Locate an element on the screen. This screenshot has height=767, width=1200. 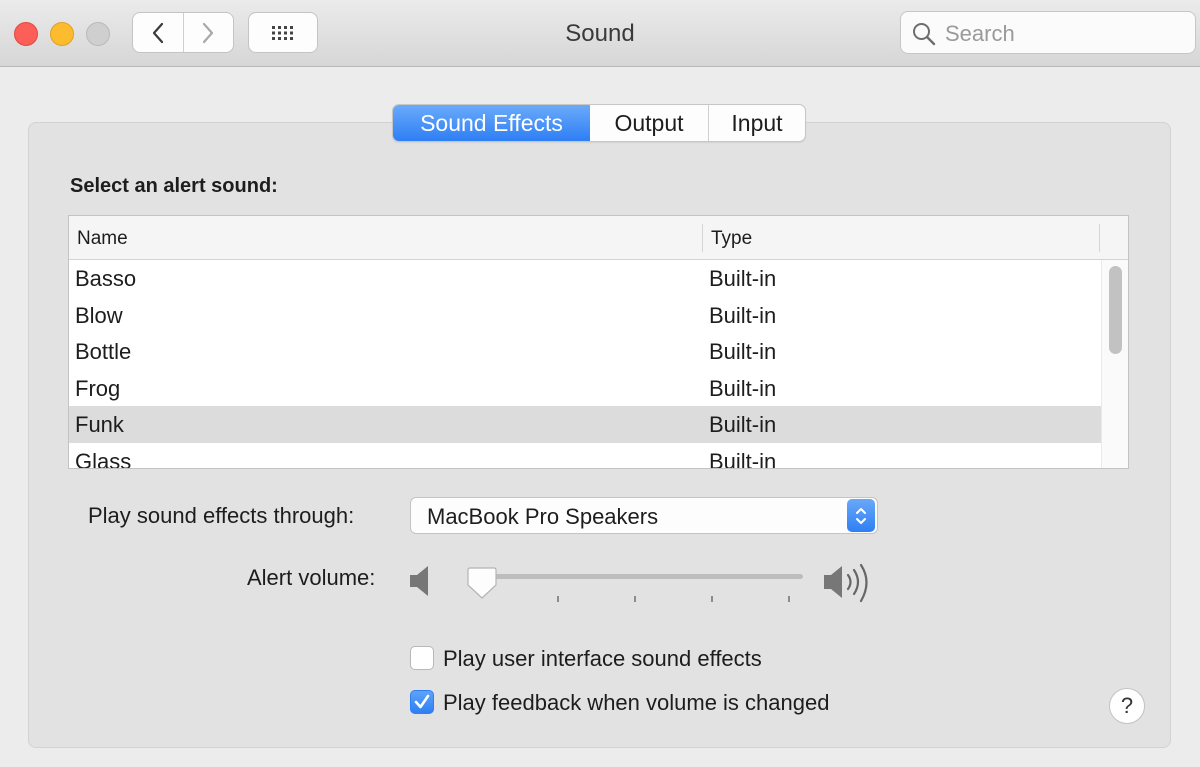
sound-name: Funk is located at coordinates (99, 424).